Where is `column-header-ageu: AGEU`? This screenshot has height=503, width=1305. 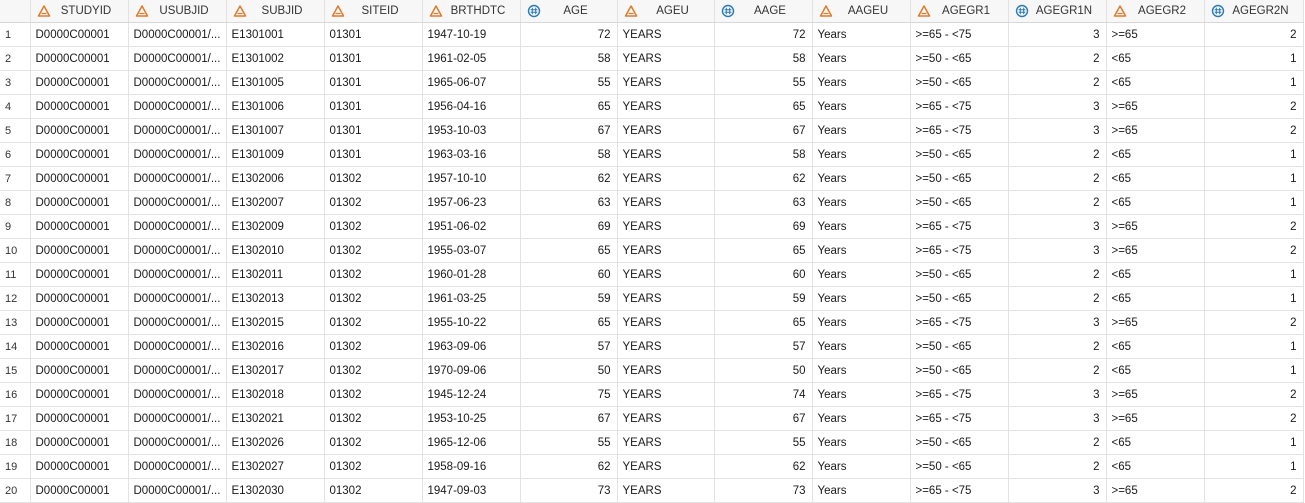
column-header-ageu: AGEU is located at coordinates (666, 11).